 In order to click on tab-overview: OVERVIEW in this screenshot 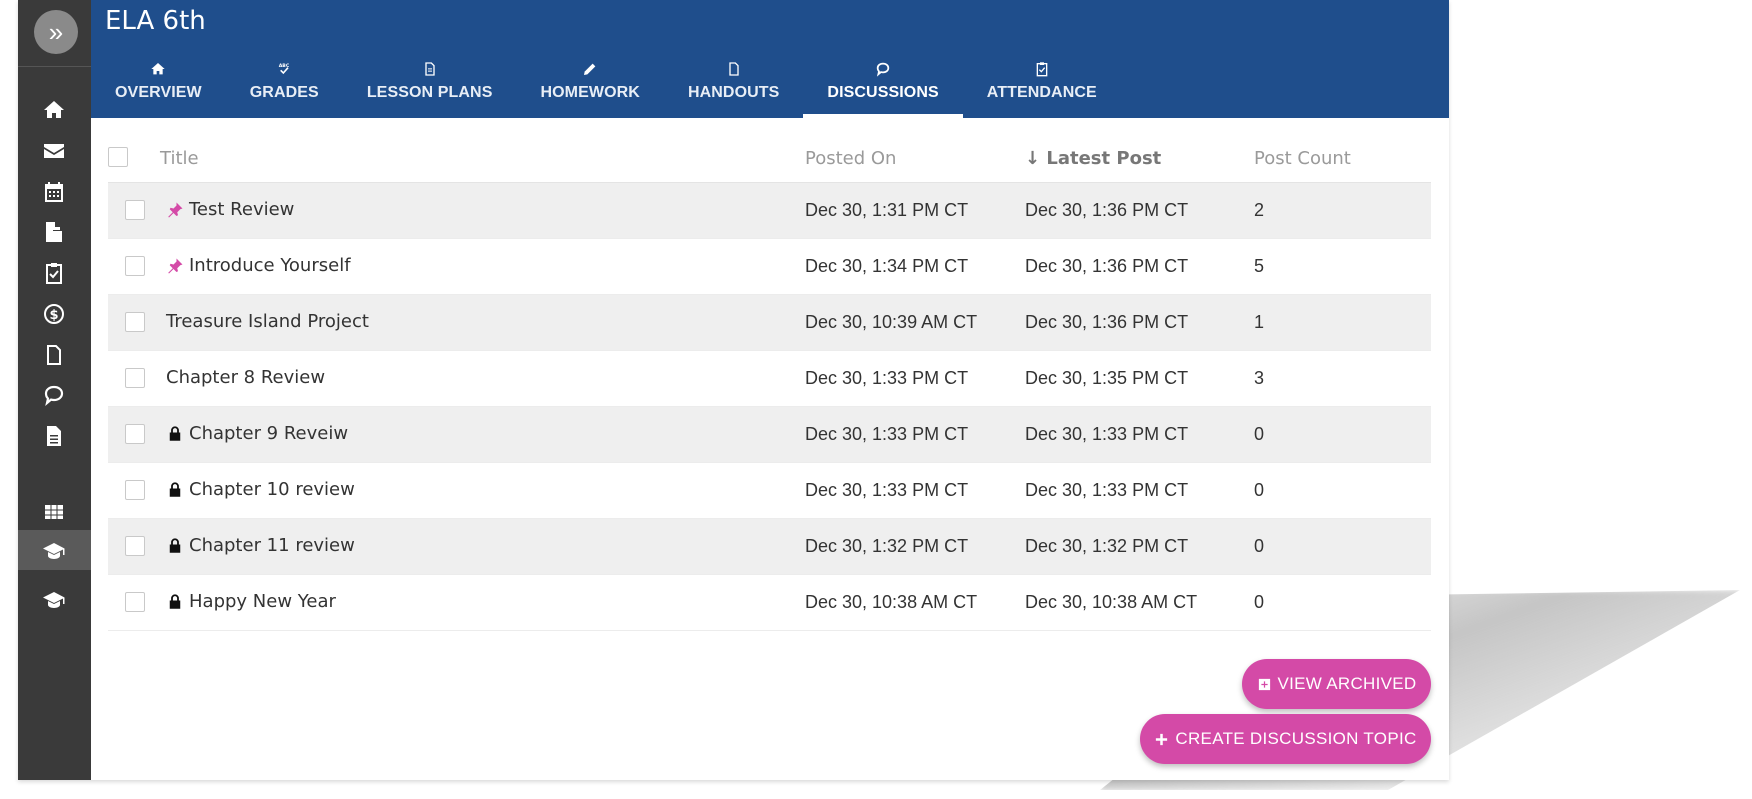, I will do `click(158, 88)`.